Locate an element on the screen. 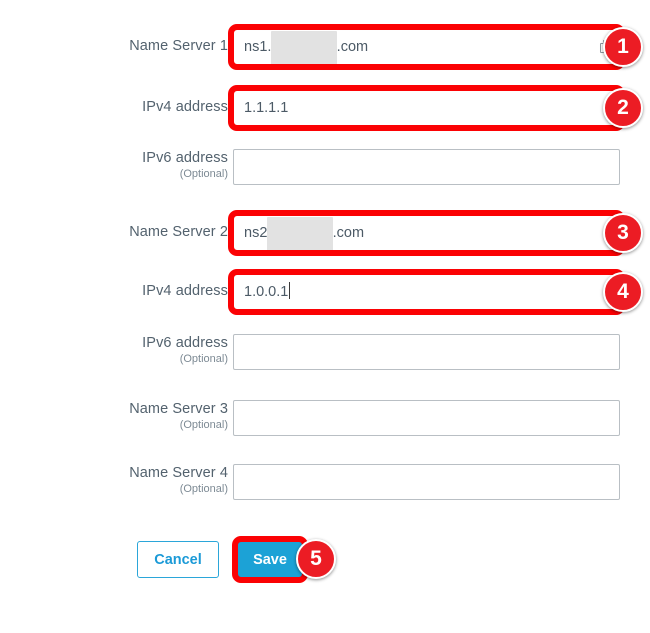 Image resolution: width=650 pixels, height=633 pixels. name-server-4-input is located at coordinates (426, 482).